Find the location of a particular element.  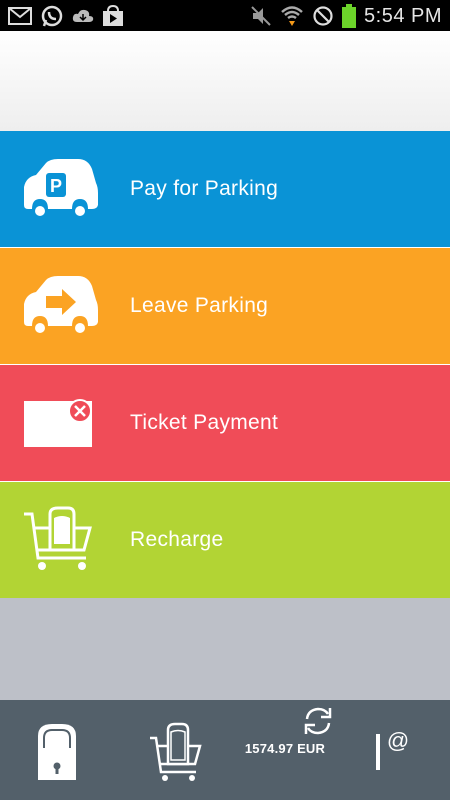

refresh-icon is located at coordinates (318, 721).